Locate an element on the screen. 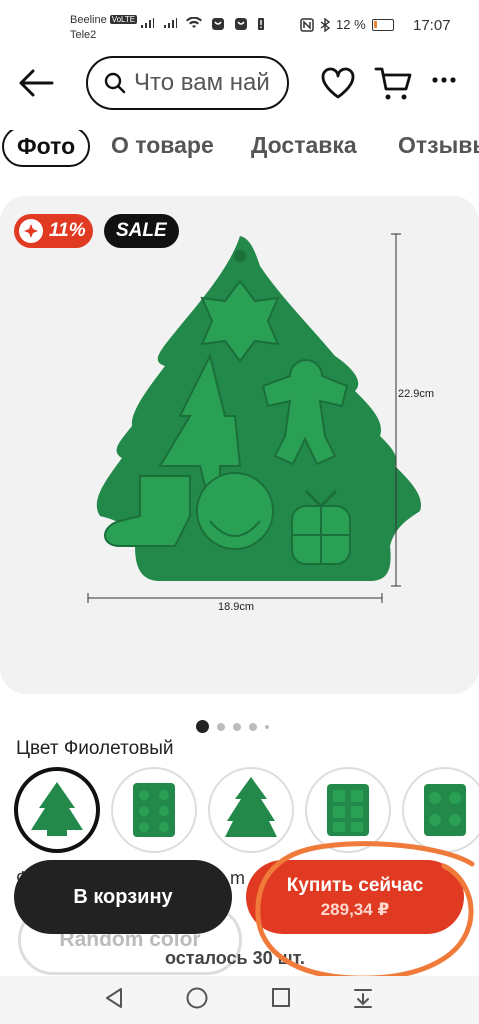  color-option-rect-mold is located at coordinates (154, 810).